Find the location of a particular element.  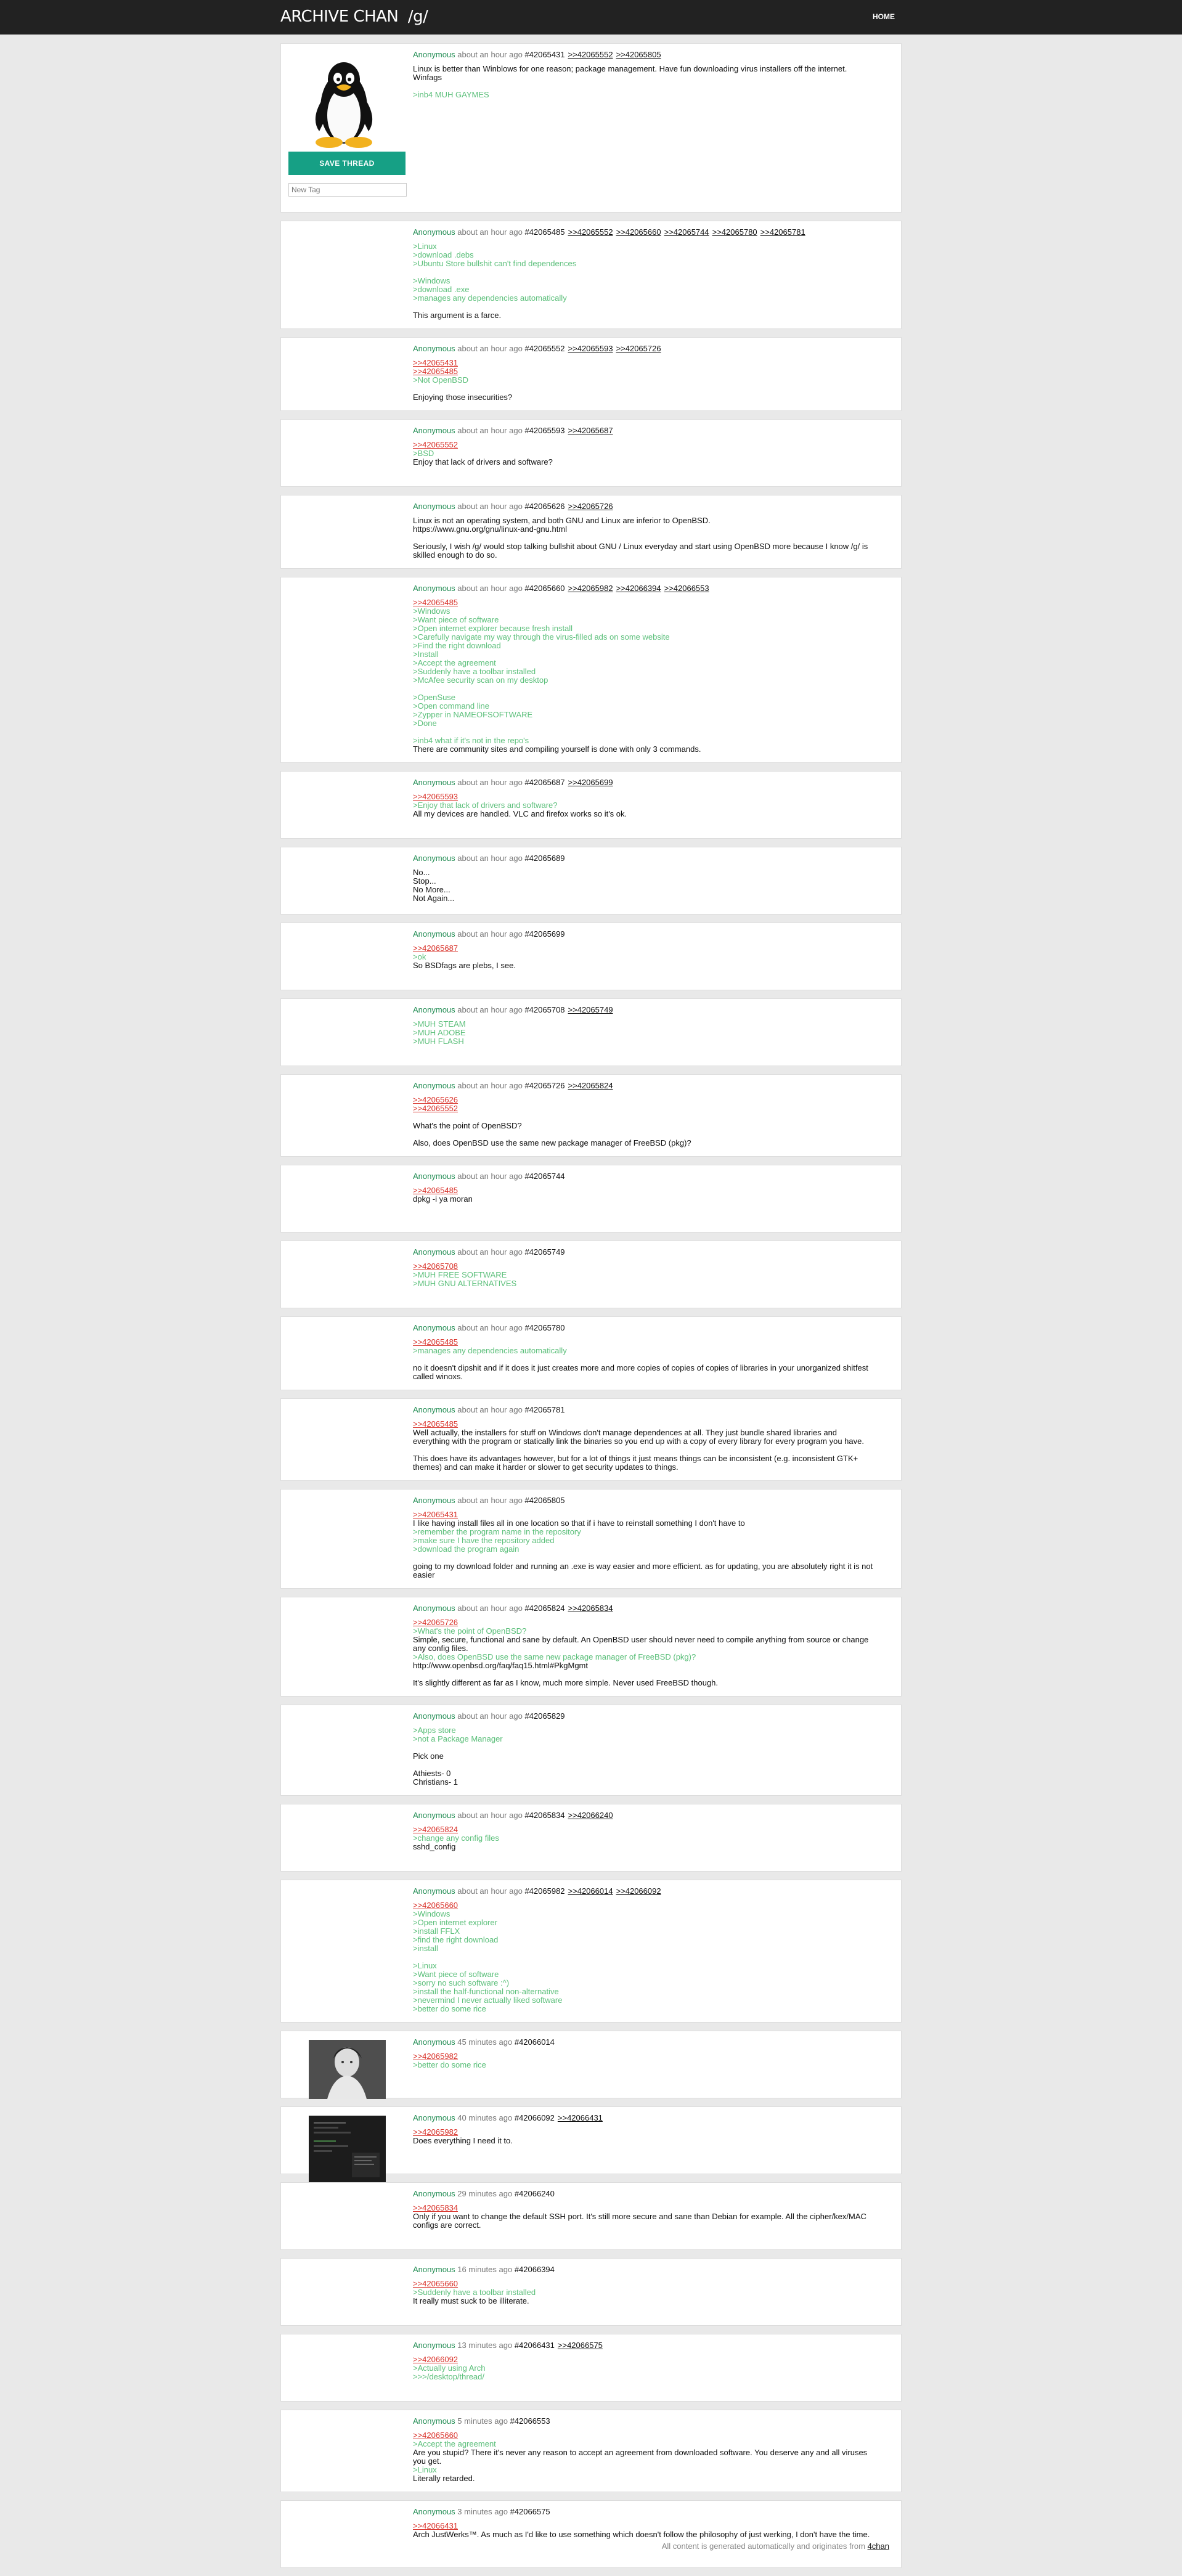

reply-link: >>42065781 is located at coordinates (783, 232).